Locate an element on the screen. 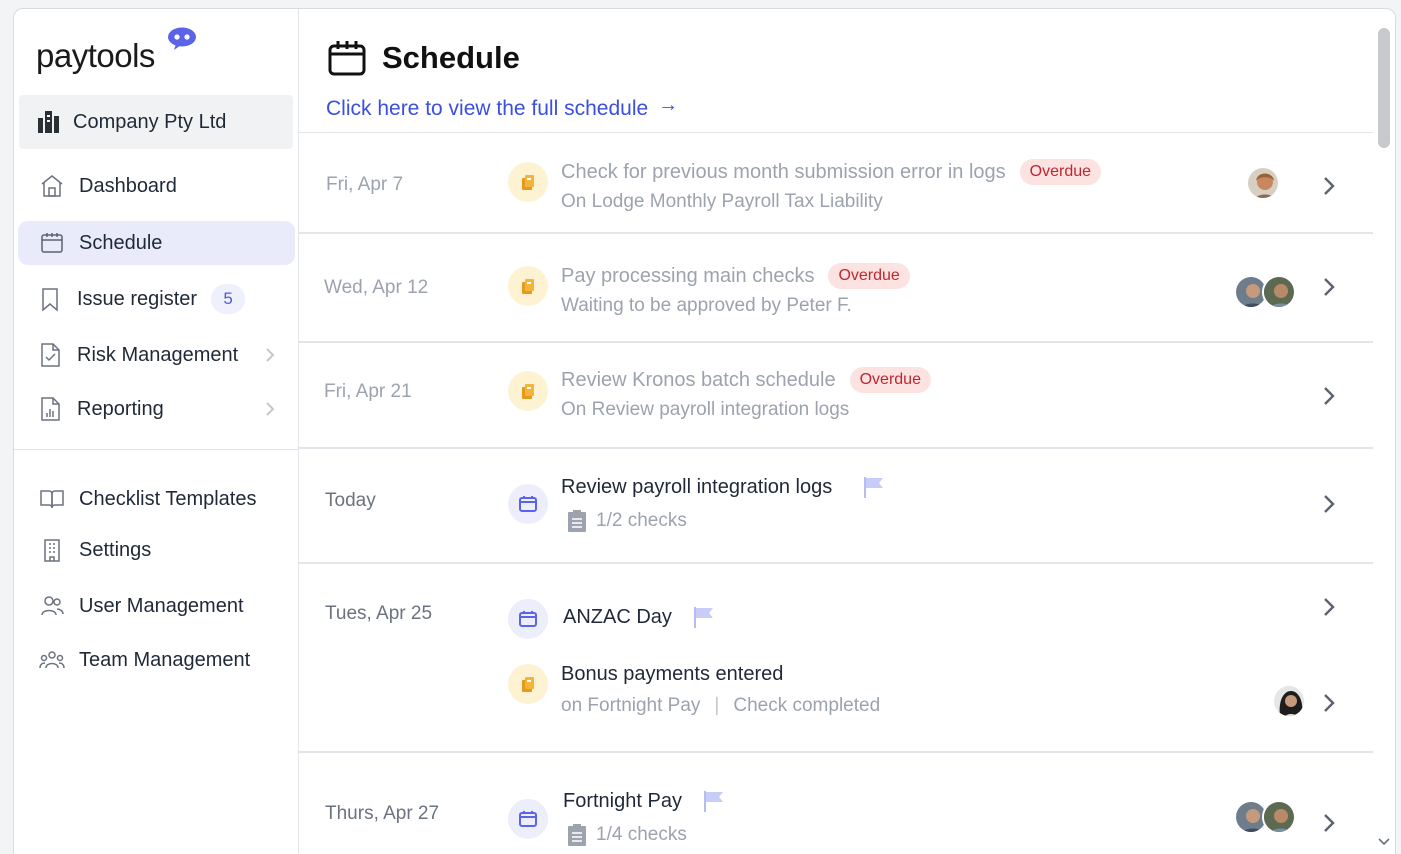  nav-settings: Settings is located at coordinates (156, 550).